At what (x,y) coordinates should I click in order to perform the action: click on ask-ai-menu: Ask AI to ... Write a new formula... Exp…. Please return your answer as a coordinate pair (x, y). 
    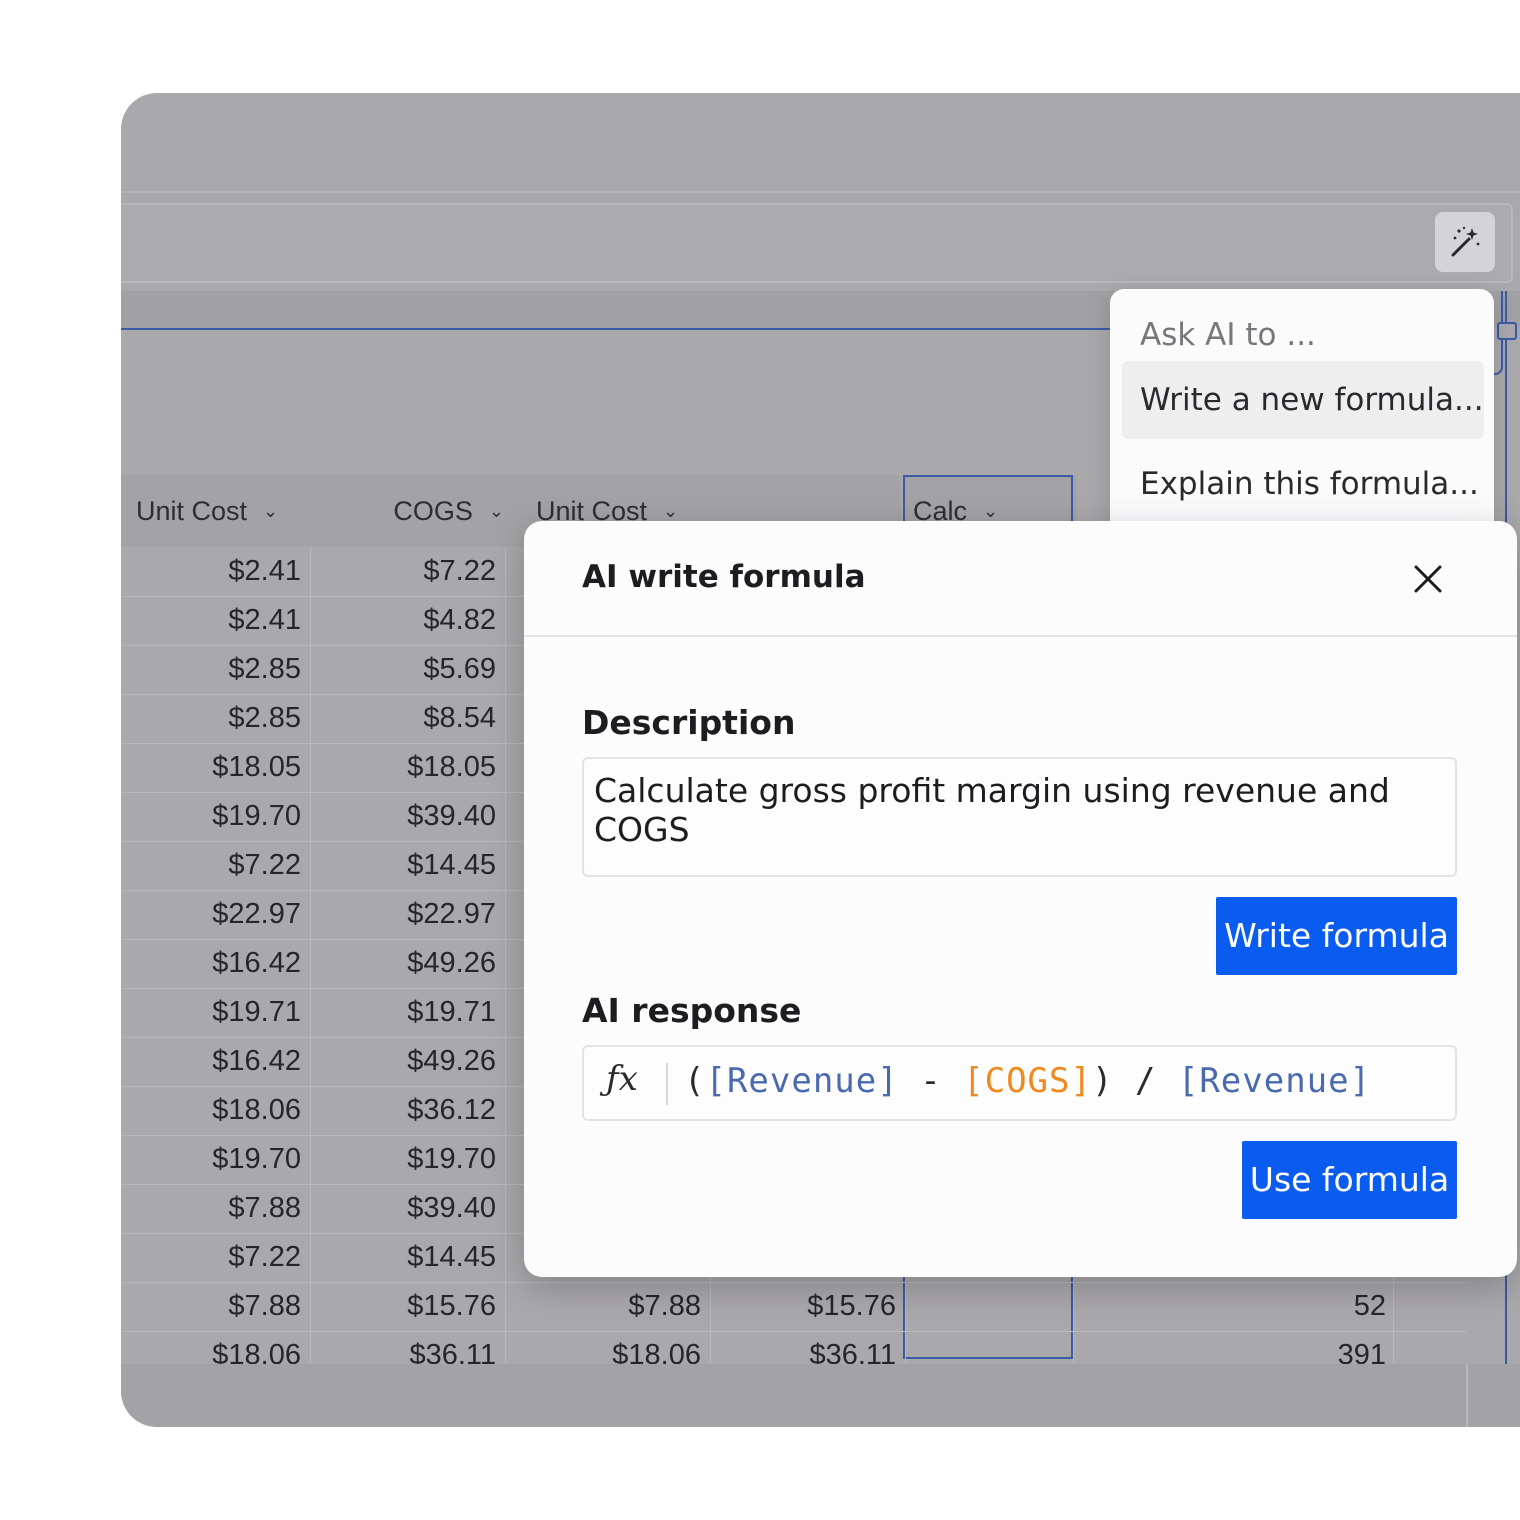
    Looking at the image, I should click on (1302, 424).